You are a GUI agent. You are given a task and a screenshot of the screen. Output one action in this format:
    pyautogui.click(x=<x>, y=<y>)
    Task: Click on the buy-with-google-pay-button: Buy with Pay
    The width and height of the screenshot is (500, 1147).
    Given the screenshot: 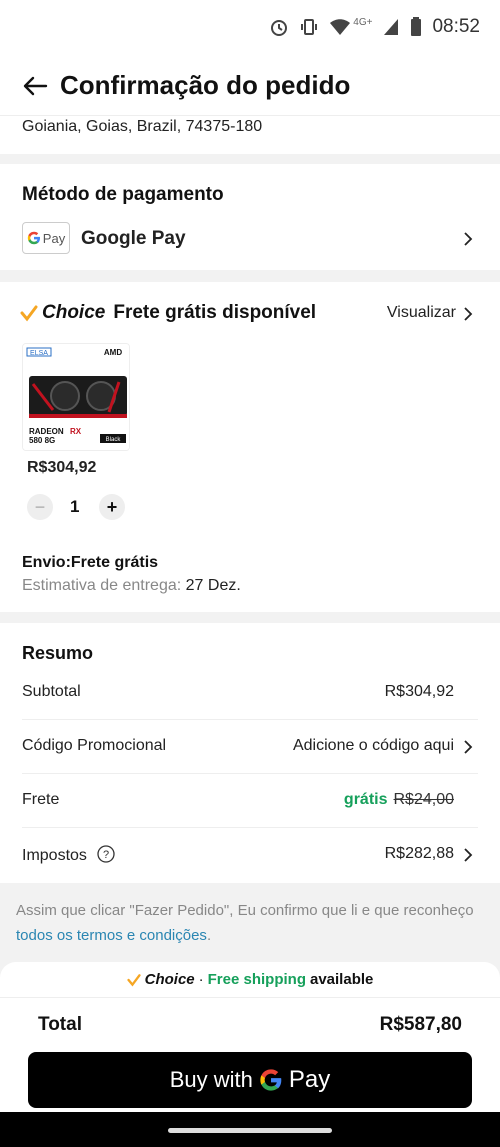 What is the action you would take?
    pyautogui.click(x=250, y=1080)
    